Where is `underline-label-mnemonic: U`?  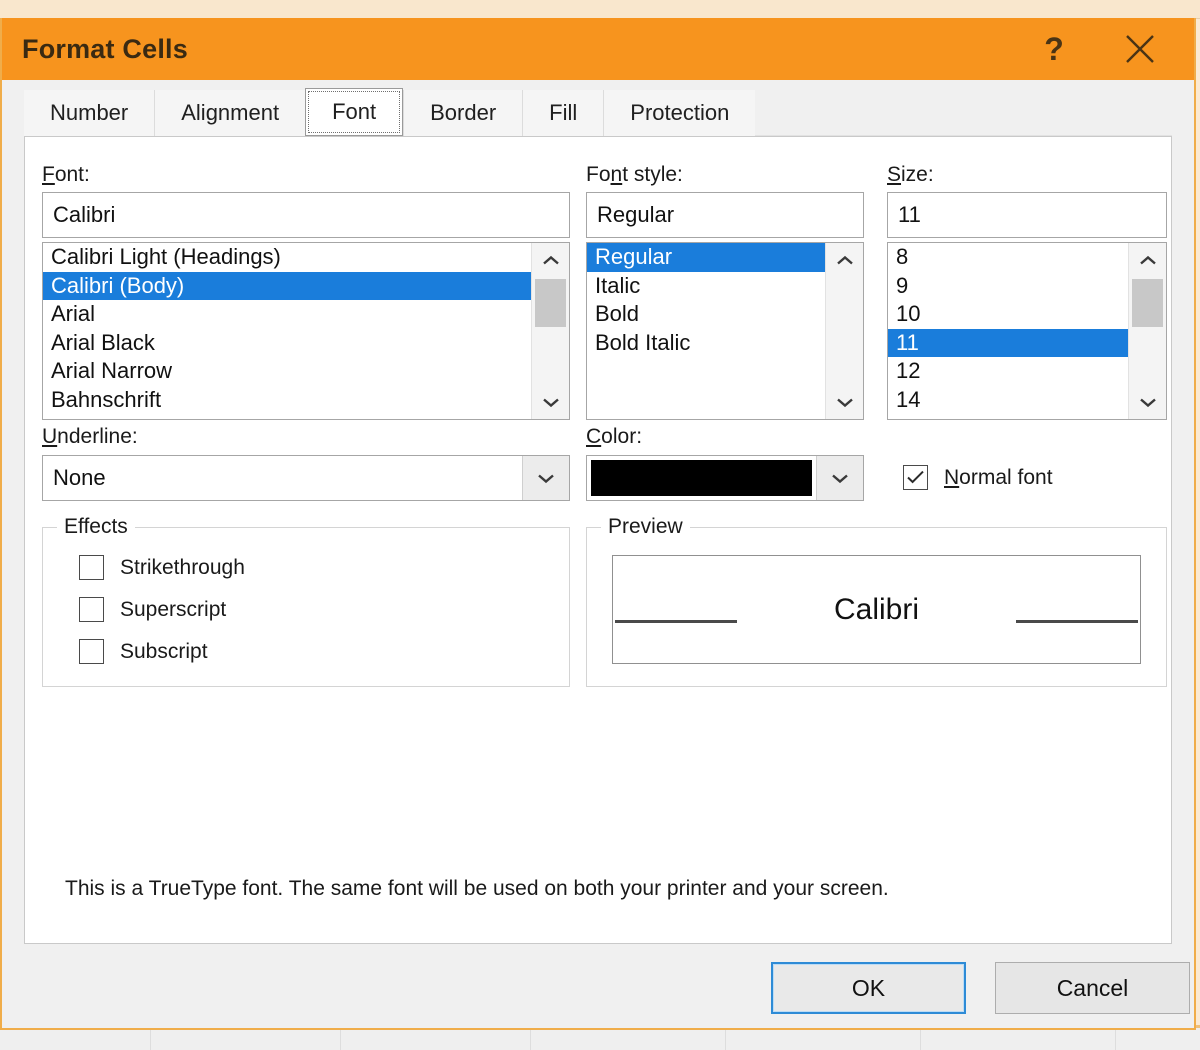 underline-label-mnemonic: U is located at coordinates (50, 436).